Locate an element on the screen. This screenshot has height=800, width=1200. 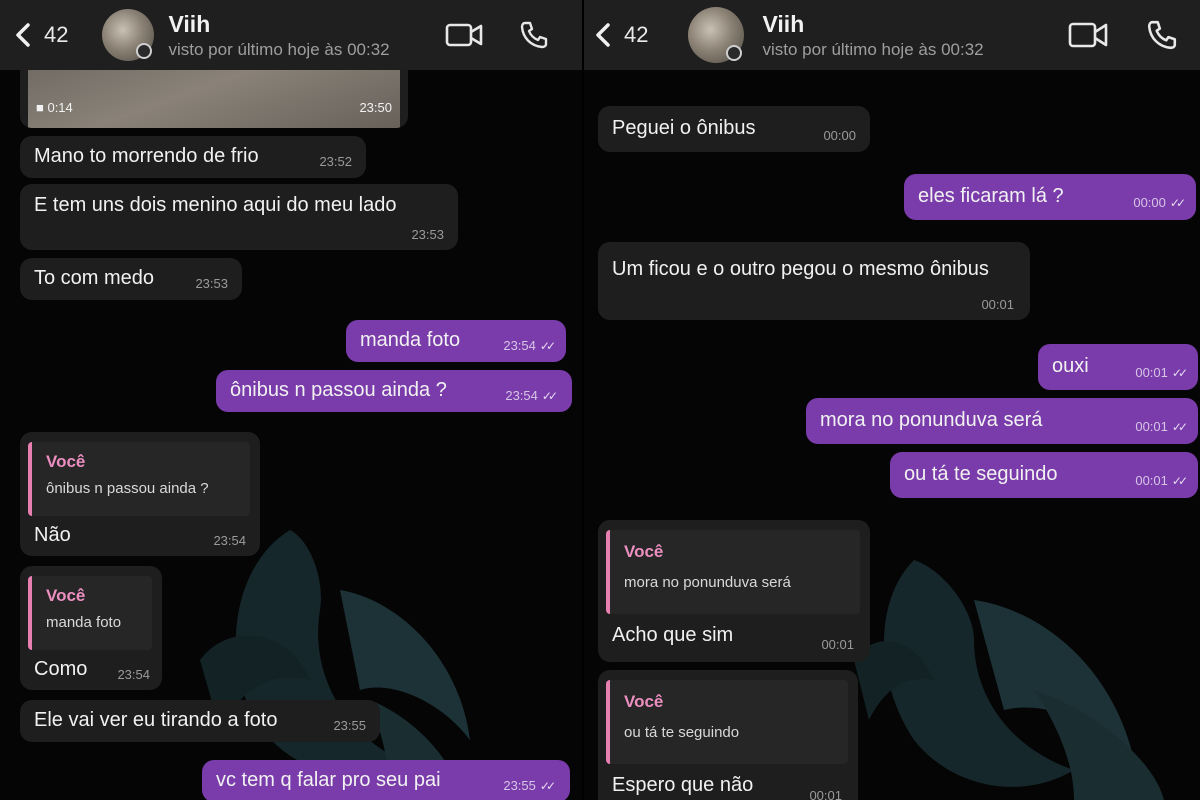
message-bubble-incoming: Peguei o ônibus 00:00 is located at coordinates (734, 129).